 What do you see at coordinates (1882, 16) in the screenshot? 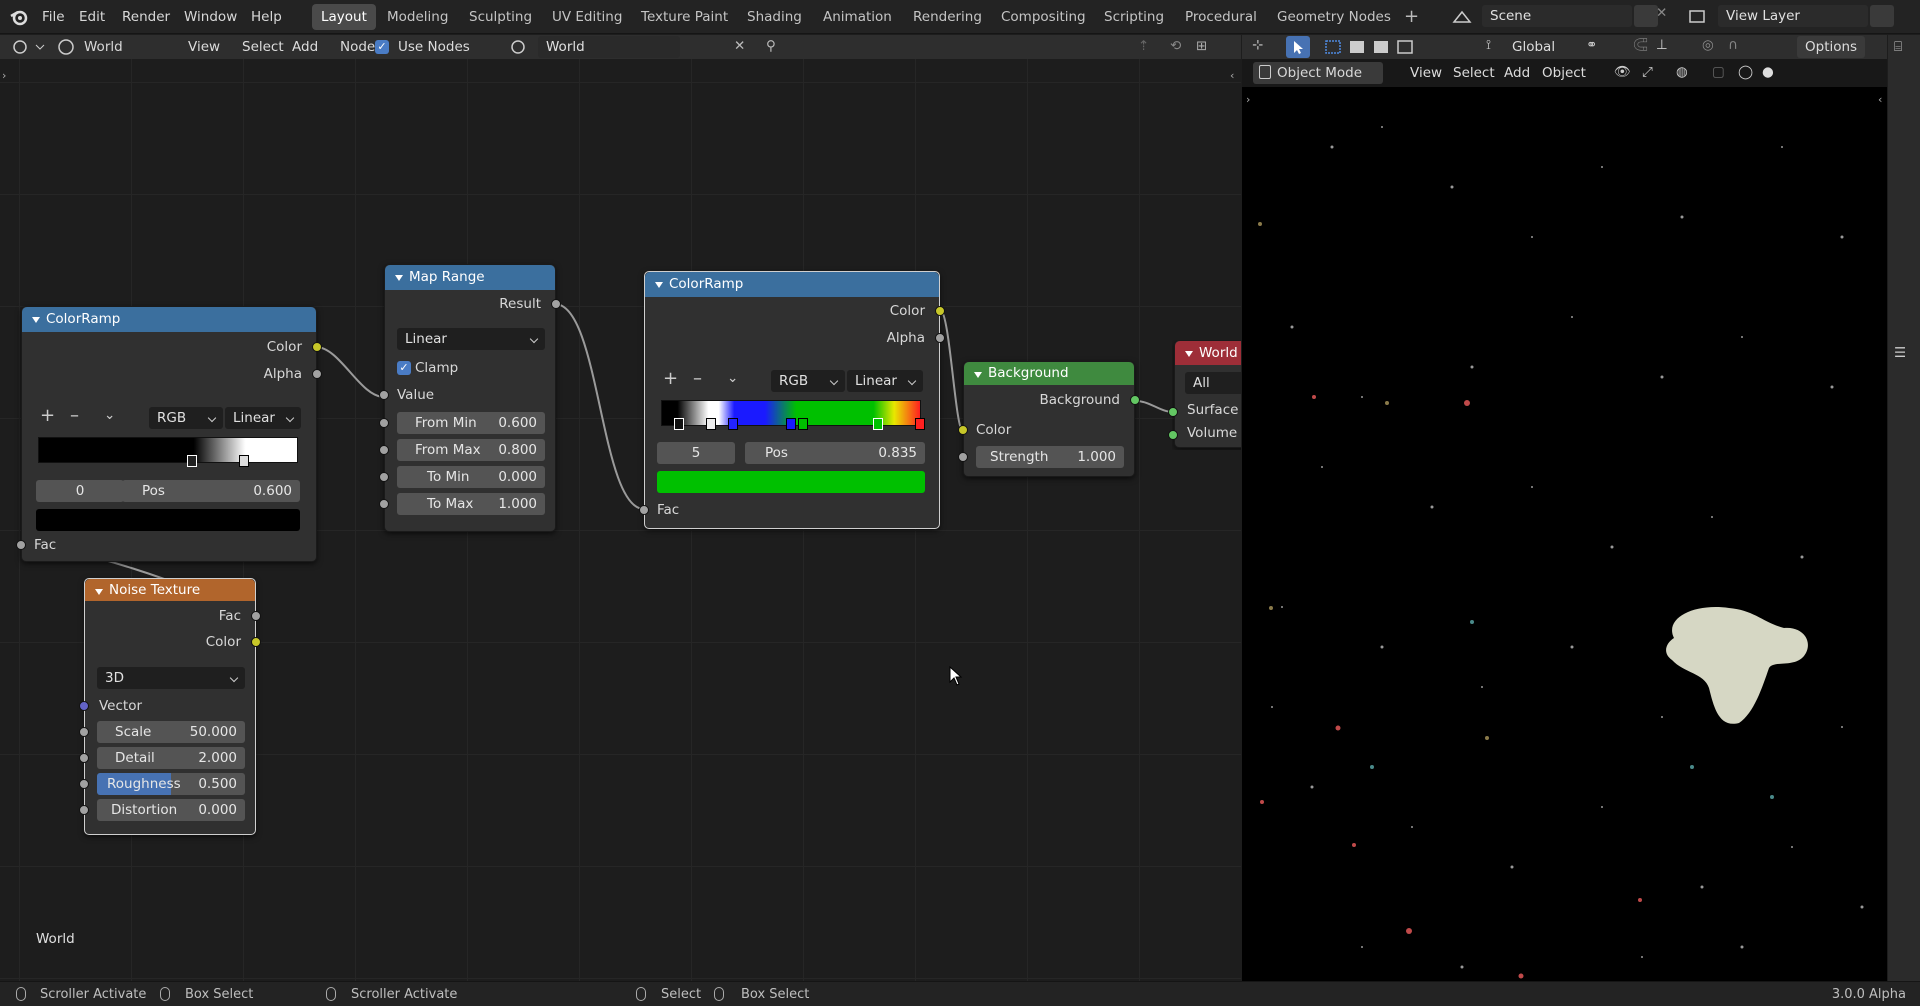
I see `new-view-layer-icon` at bounding box center [1882, 16].